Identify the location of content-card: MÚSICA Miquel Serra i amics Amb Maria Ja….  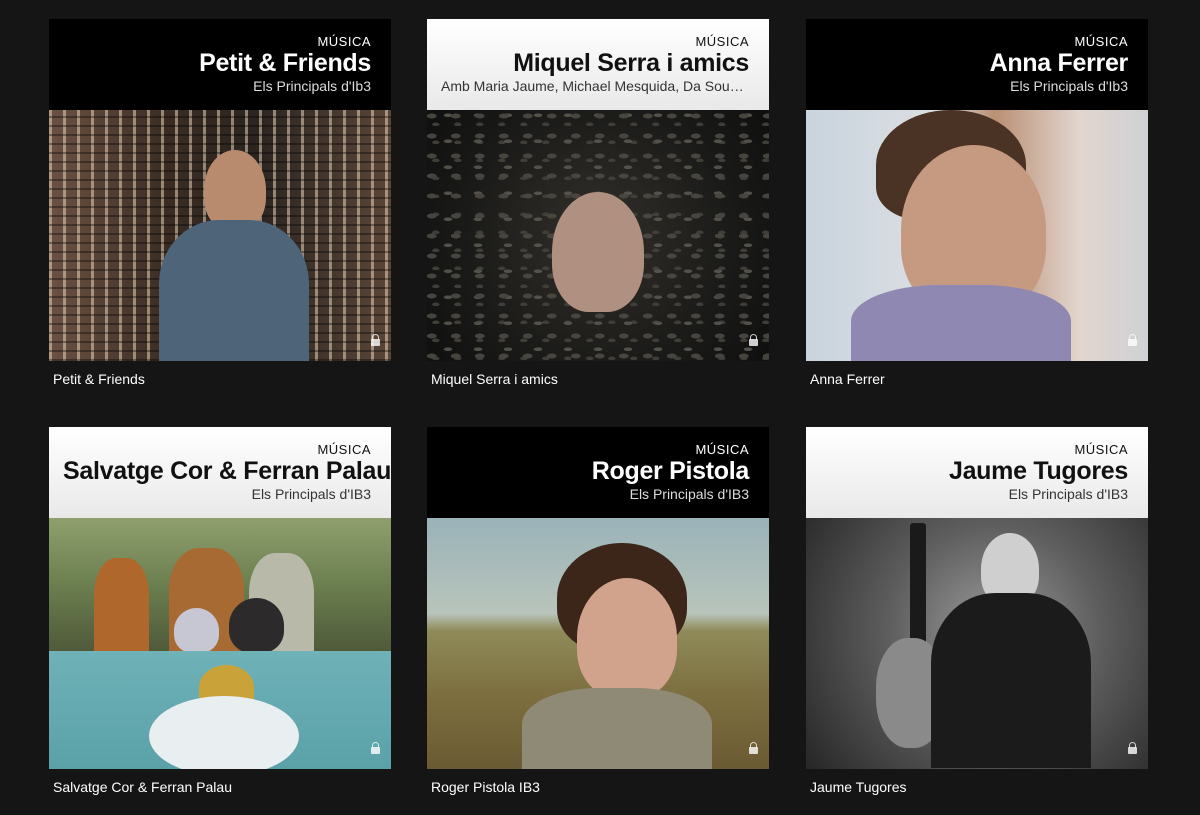
(598, 203).